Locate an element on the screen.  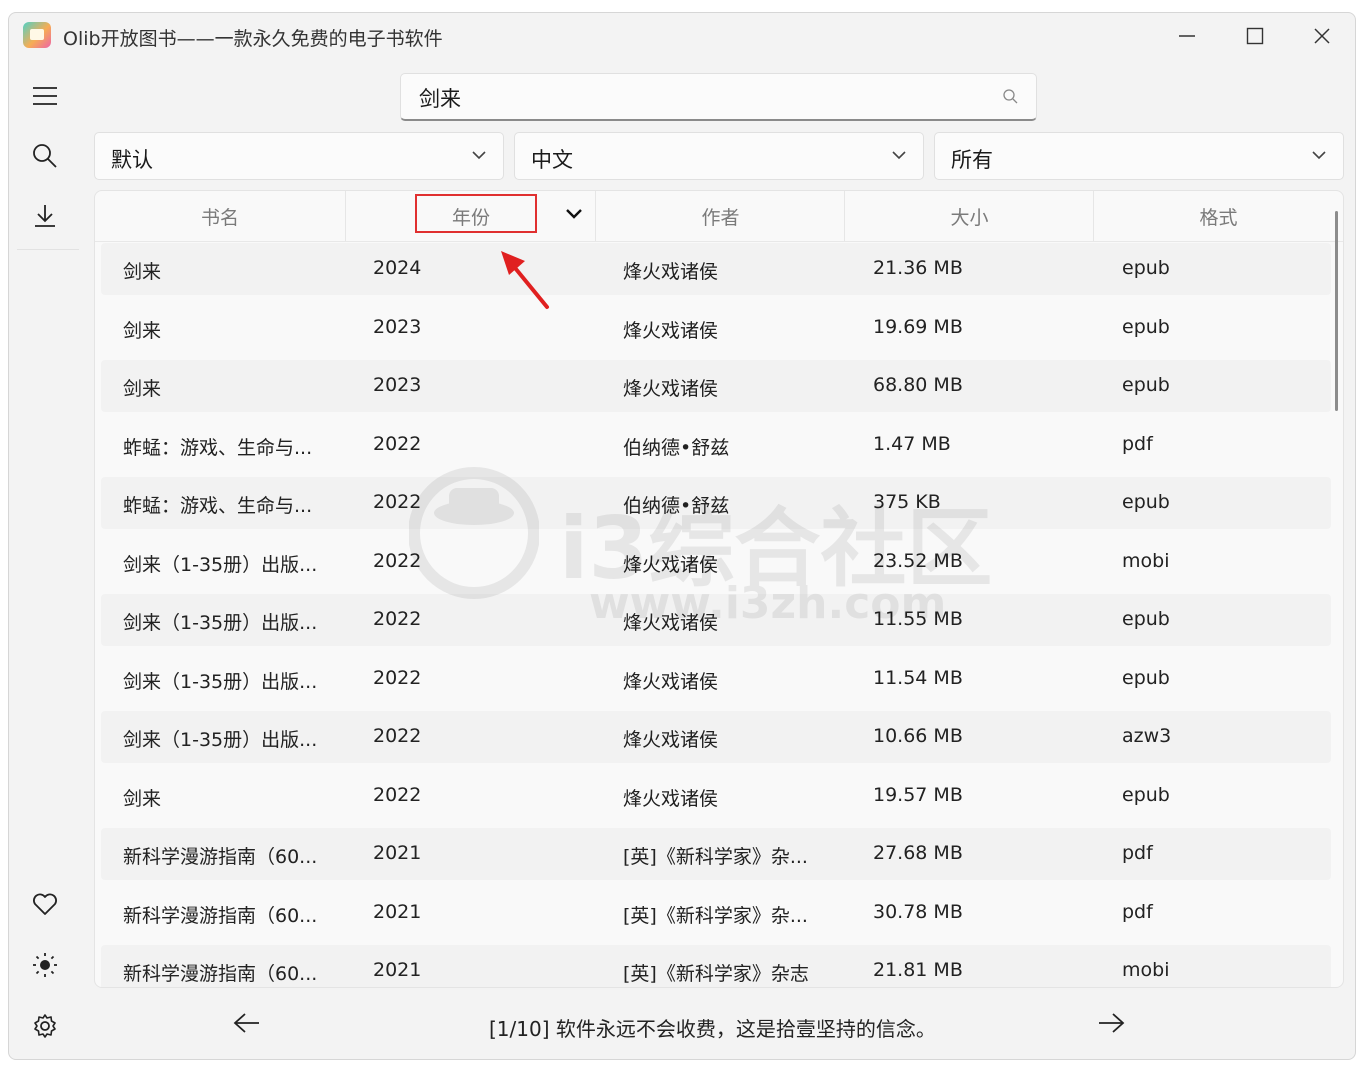
table-row: 剑来 2023 烽火戏诸侯 68.80 MB epub is located at coordinates (716, 386).